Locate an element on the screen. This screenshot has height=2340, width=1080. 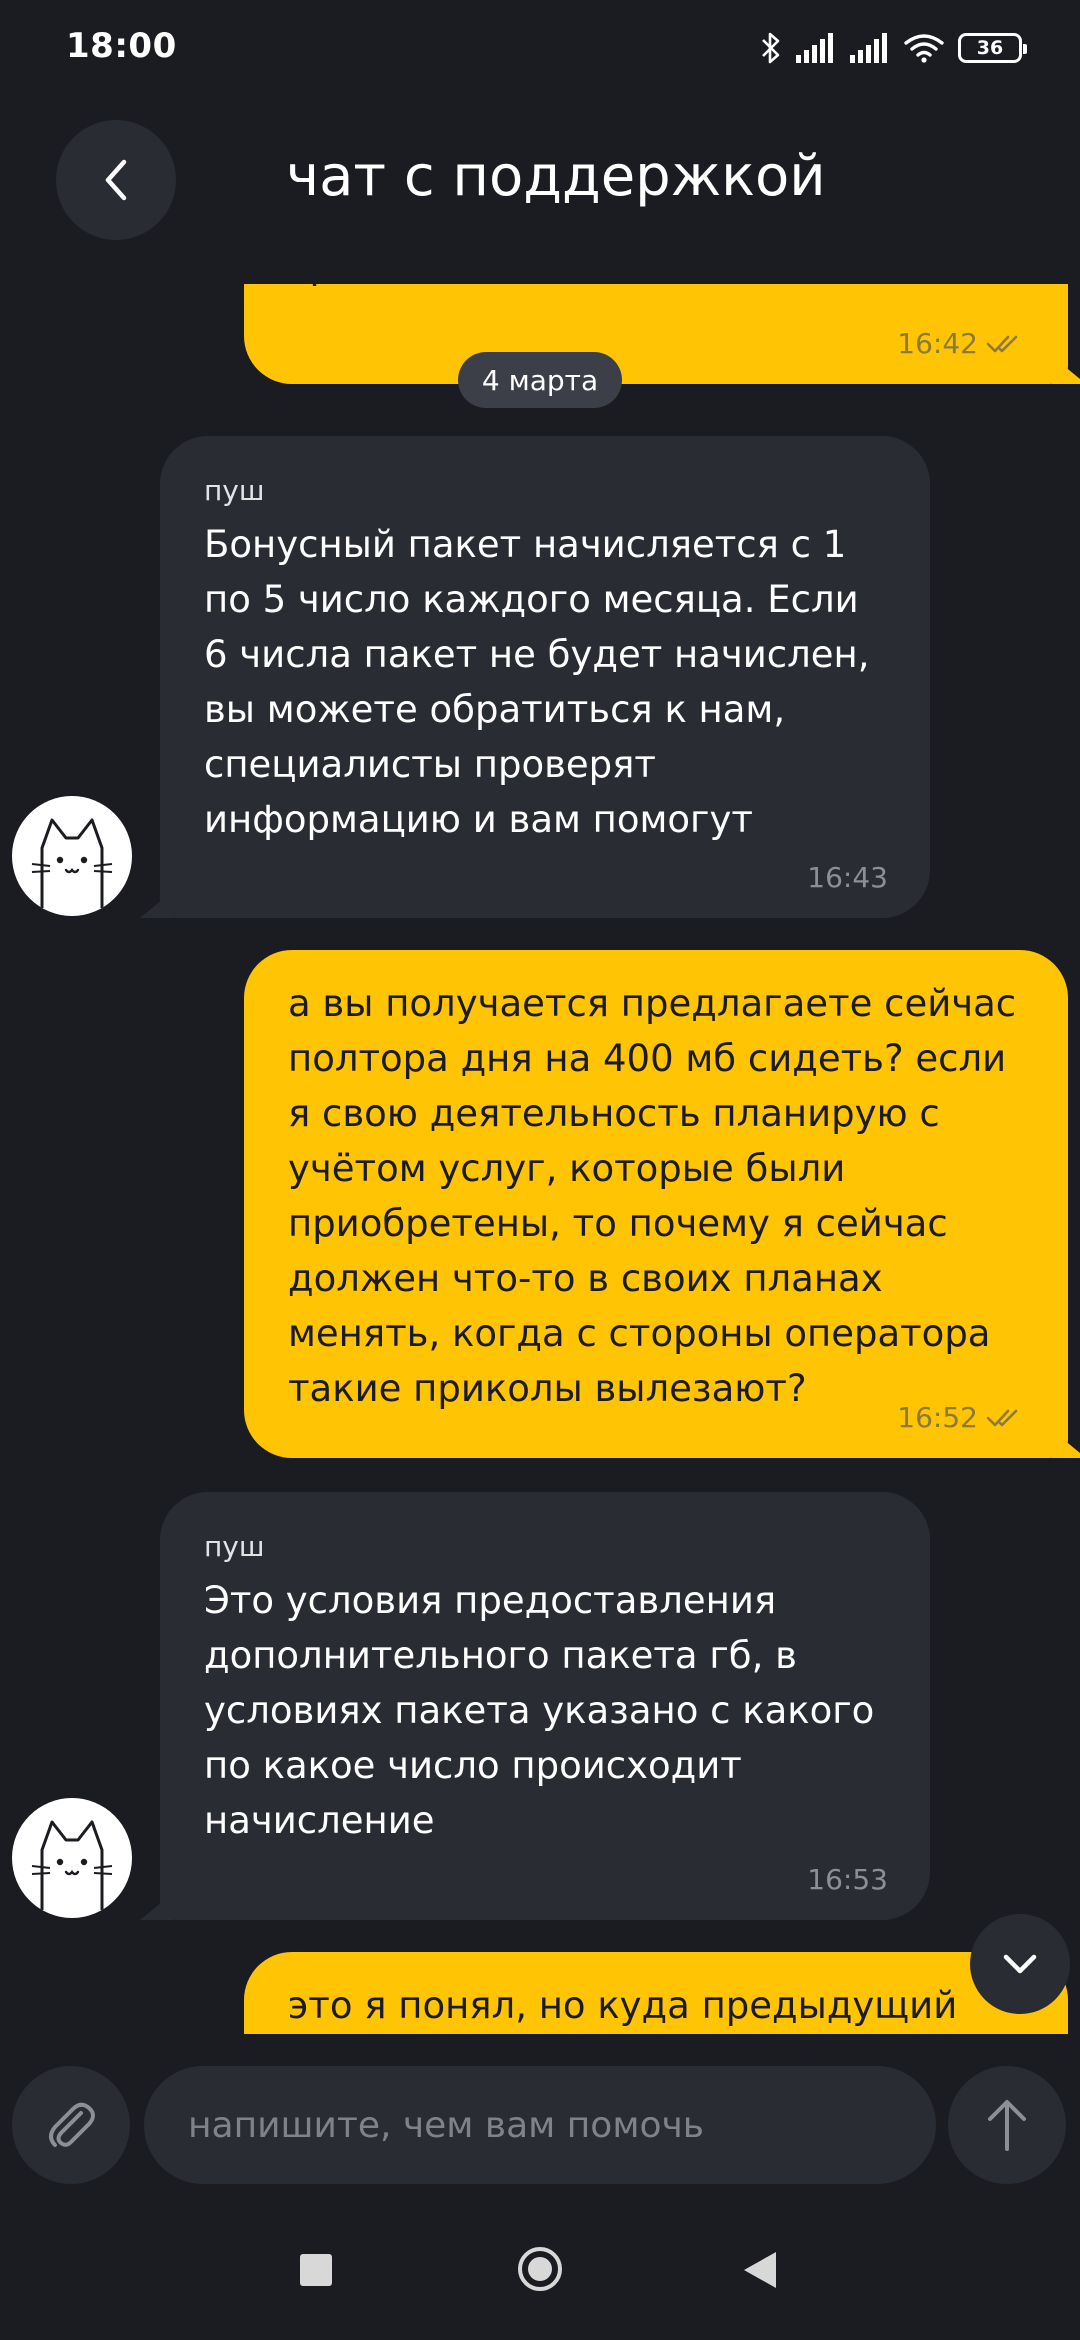
home-icon is located at coordinates (540, 2269).